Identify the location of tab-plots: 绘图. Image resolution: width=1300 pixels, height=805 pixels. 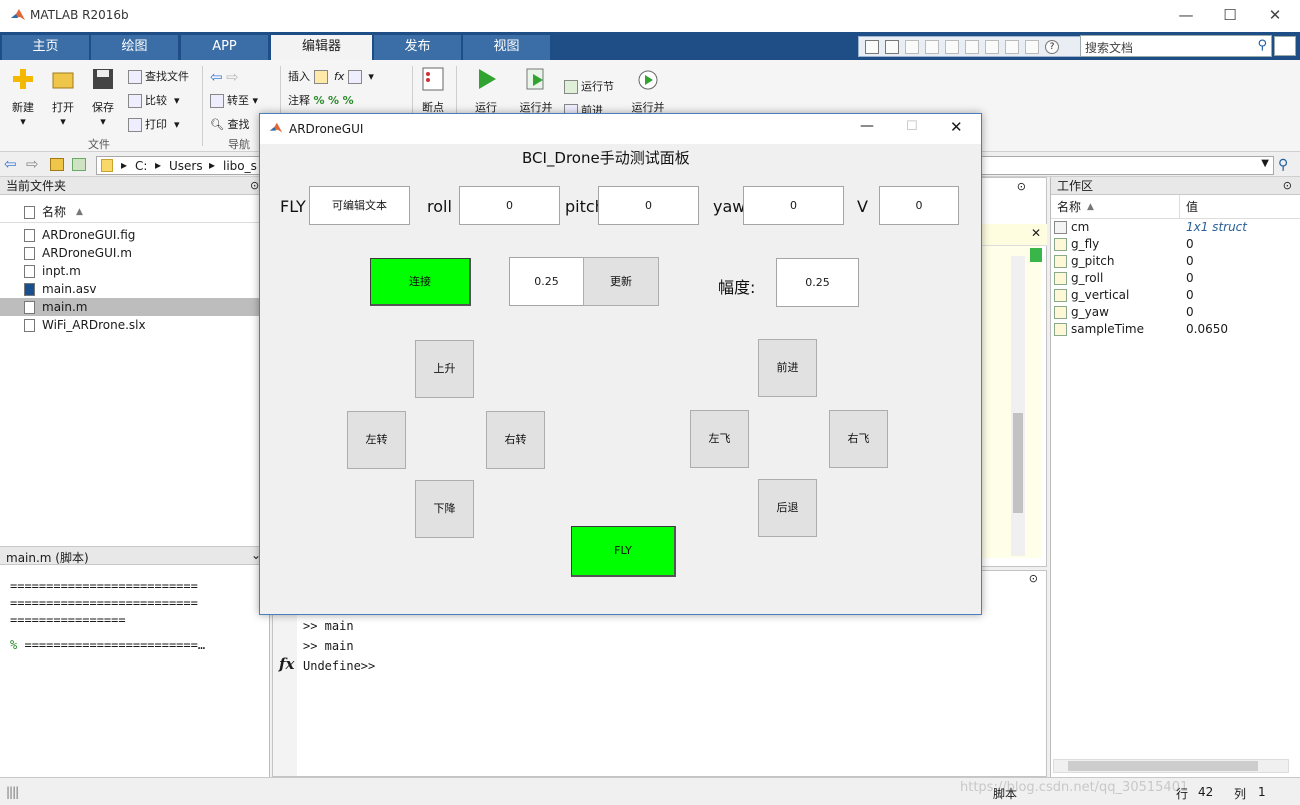
(135, 47).